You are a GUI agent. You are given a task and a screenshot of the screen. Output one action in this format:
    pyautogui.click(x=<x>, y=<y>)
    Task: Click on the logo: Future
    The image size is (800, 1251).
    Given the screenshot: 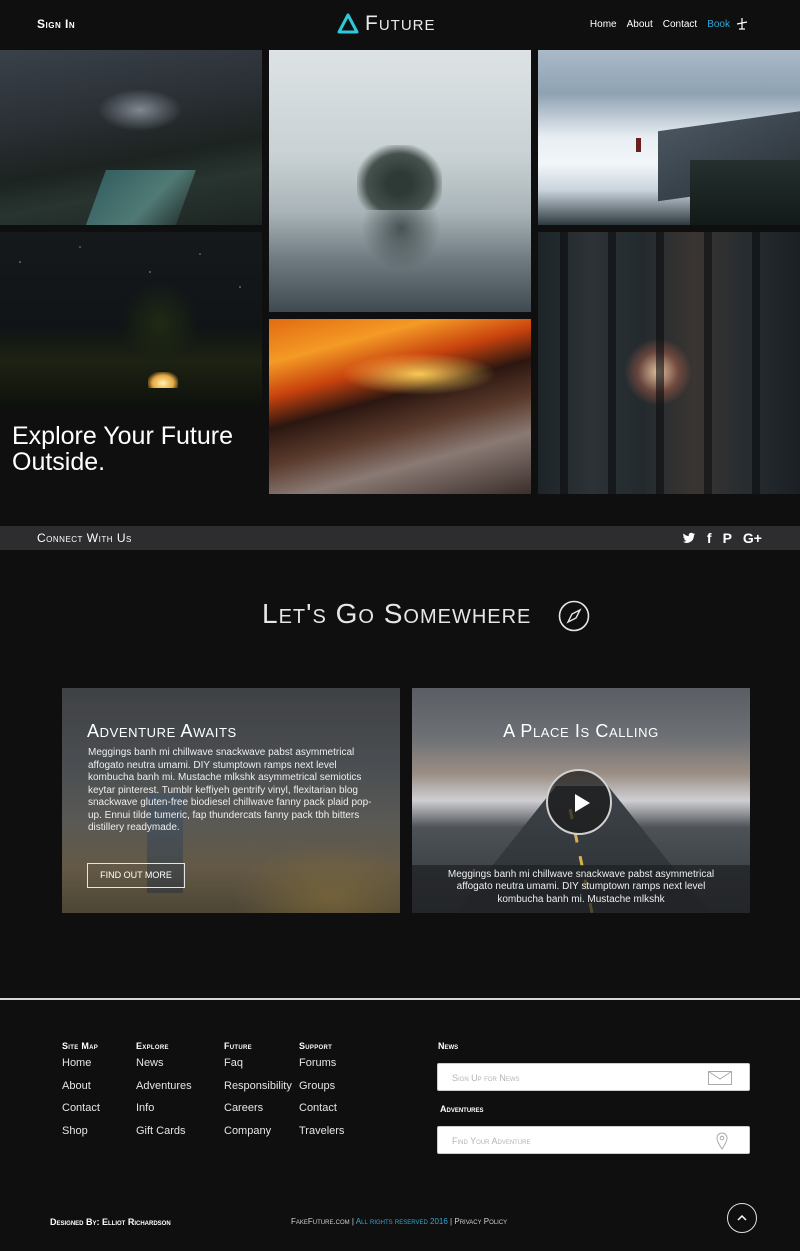 What is the action you would take?
    pyautogui.click(x=386, y=24)
    